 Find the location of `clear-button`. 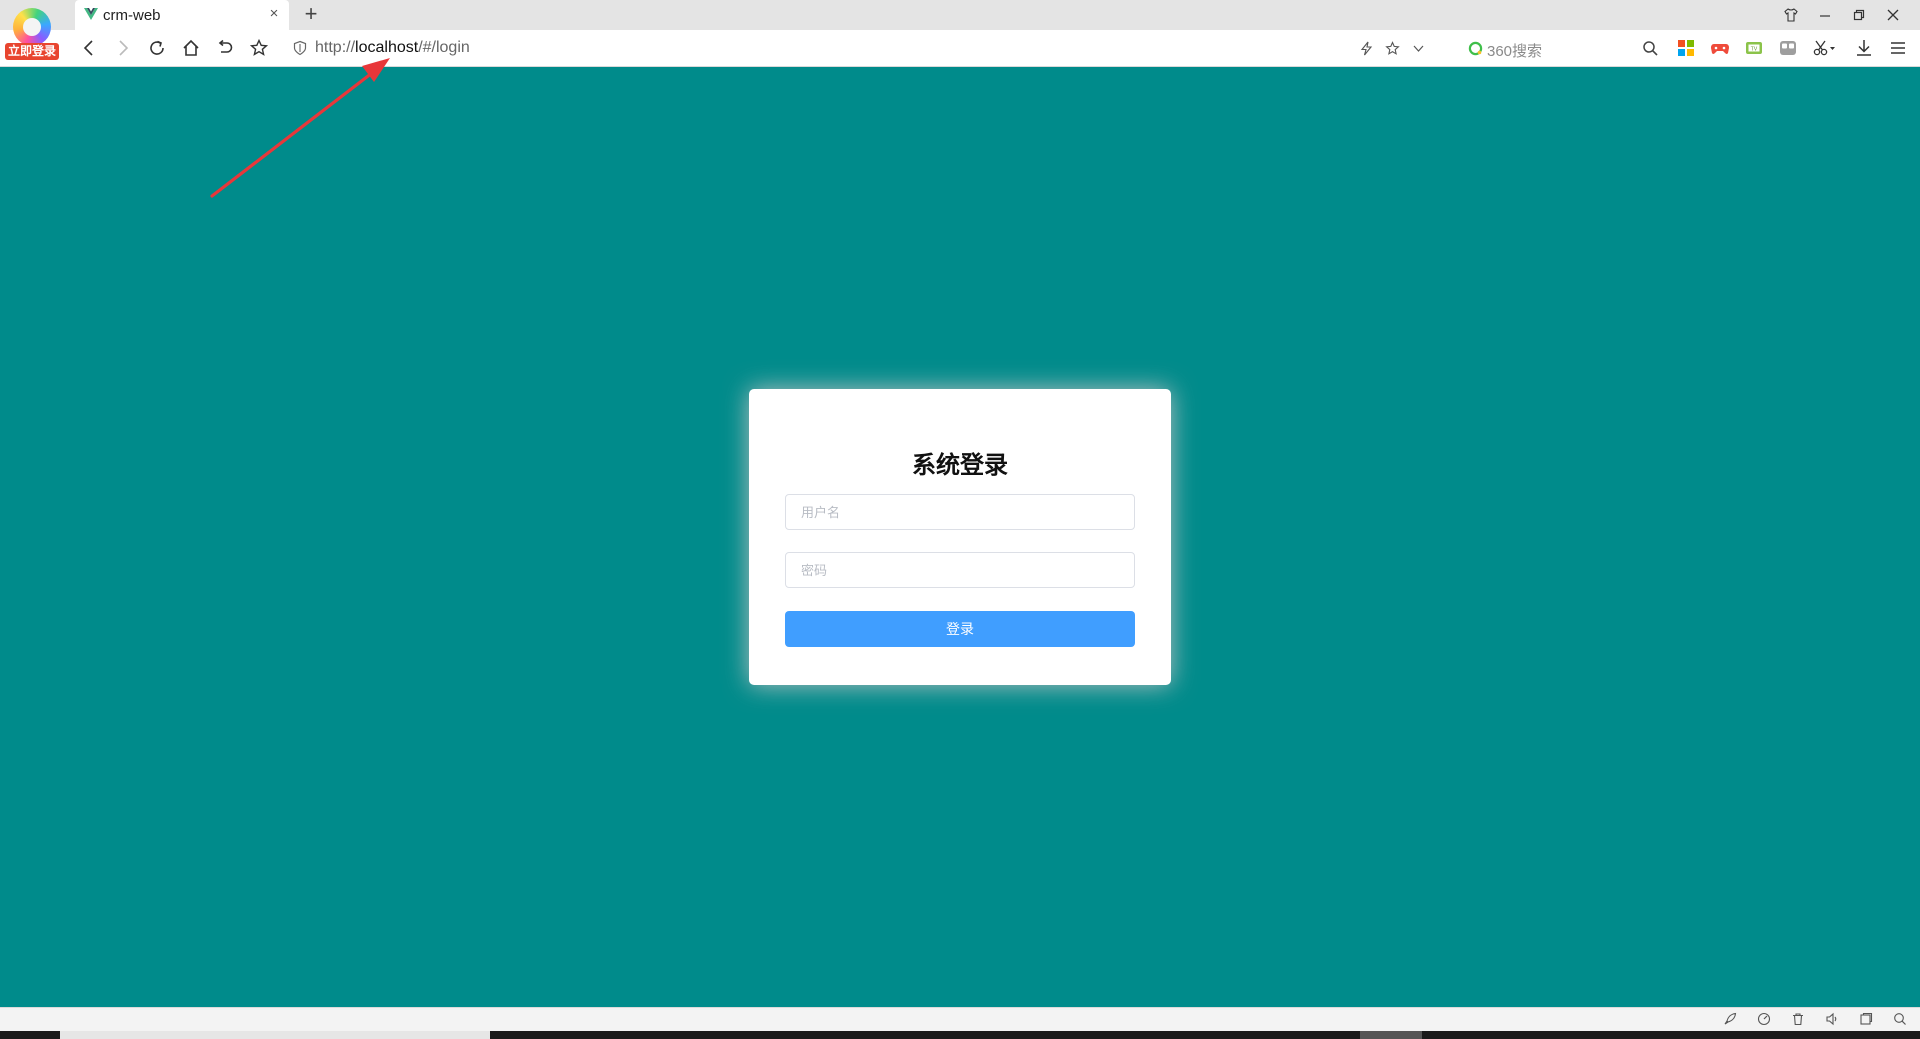

clear-button is located at coordinates (1798, 1019).